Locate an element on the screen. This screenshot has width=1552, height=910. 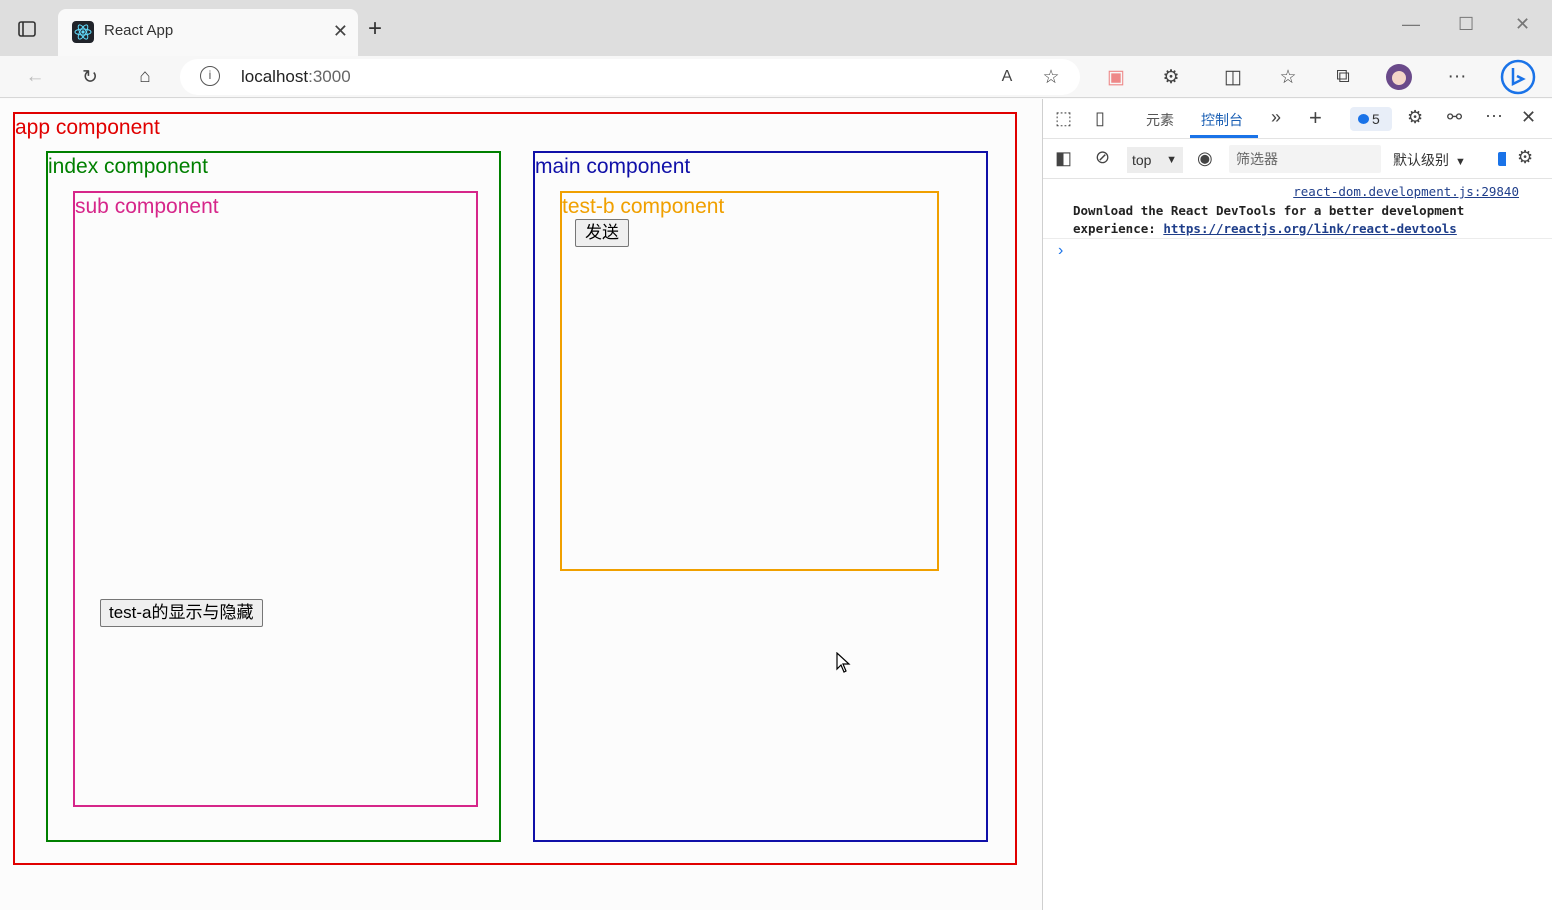
index-component-label: index component is located at coordinates (128, 166).